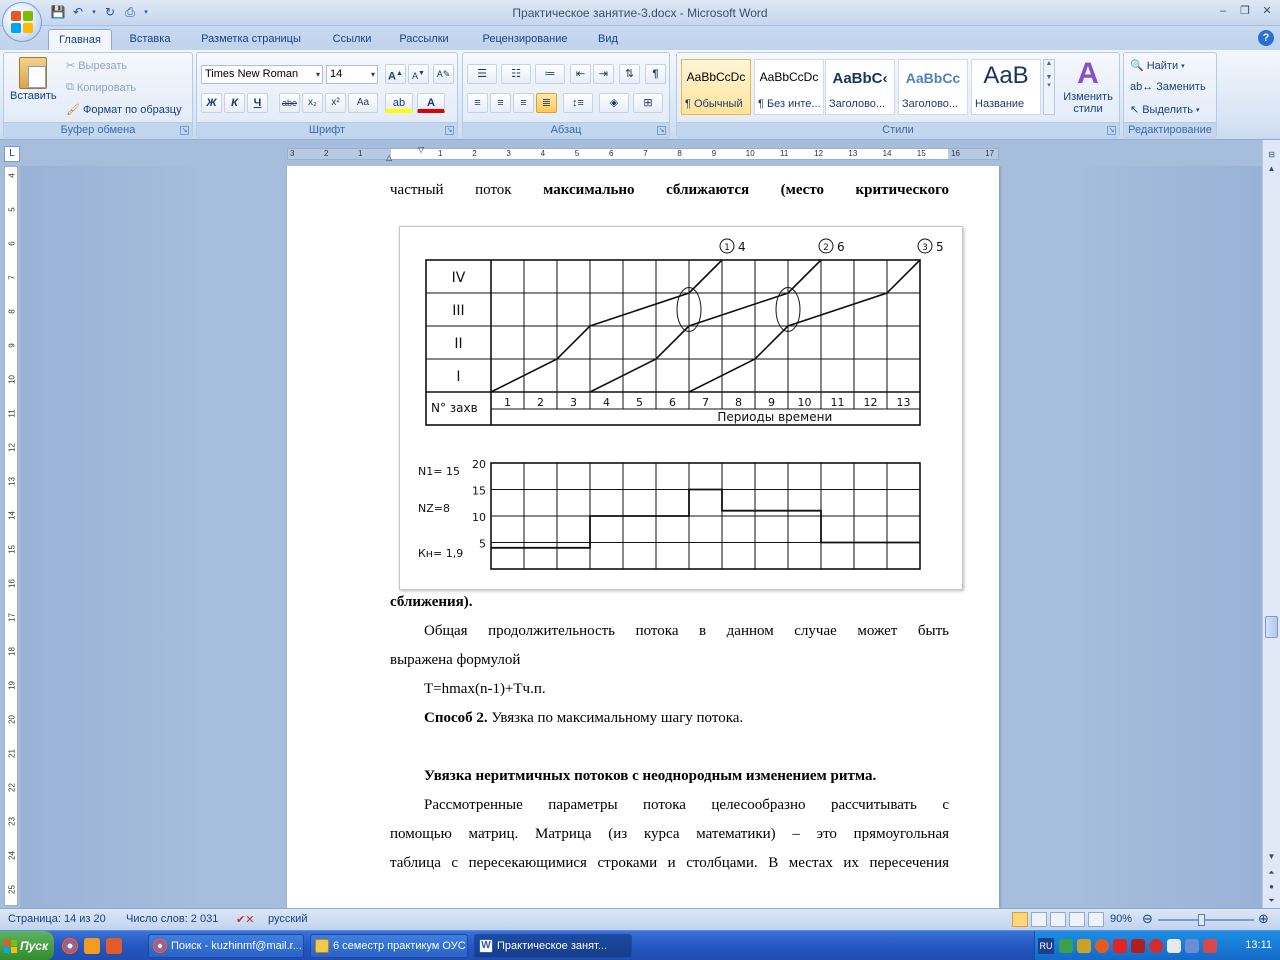 The height and width of the screenshot is (960, 1280). What do you see at coordinates (1174, 946) in the screenshot?
I see `volume-icon` at bounding box center [1174, 946].